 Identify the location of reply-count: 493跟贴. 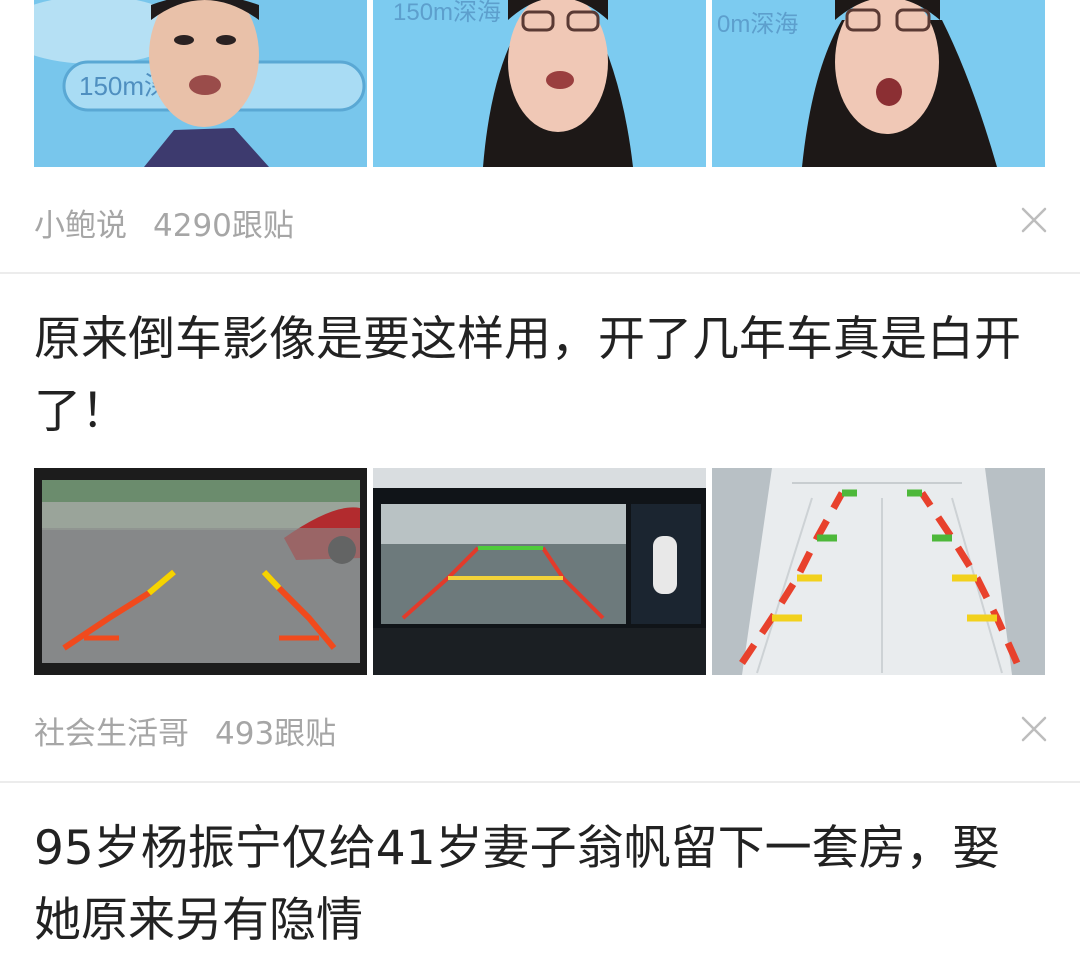
(275, 730).